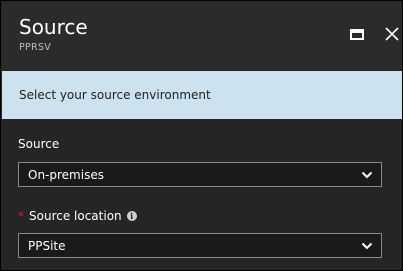 The width and height of the screenshot is (403, 271). Describe the element at coordinates (47, 245) in the screenshot. I see `source-location-dropdown-value: PPSite` at that location.